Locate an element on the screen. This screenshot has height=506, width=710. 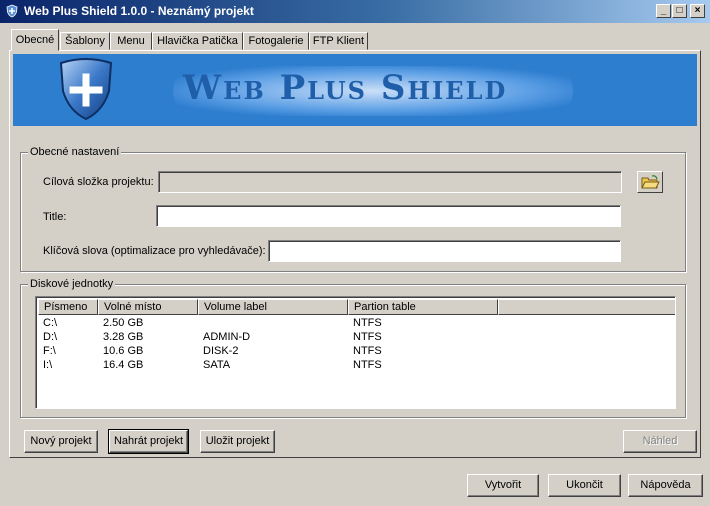
save-project-button: Uložit projekt is located at coordinates (237, 441).